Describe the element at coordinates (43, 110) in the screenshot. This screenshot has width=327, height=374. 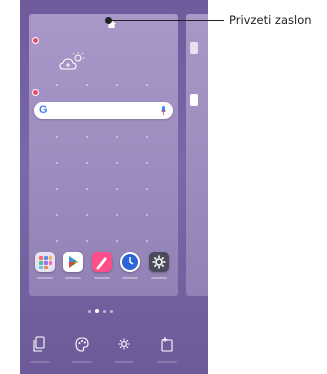
I see `google-logo: G` at that location.